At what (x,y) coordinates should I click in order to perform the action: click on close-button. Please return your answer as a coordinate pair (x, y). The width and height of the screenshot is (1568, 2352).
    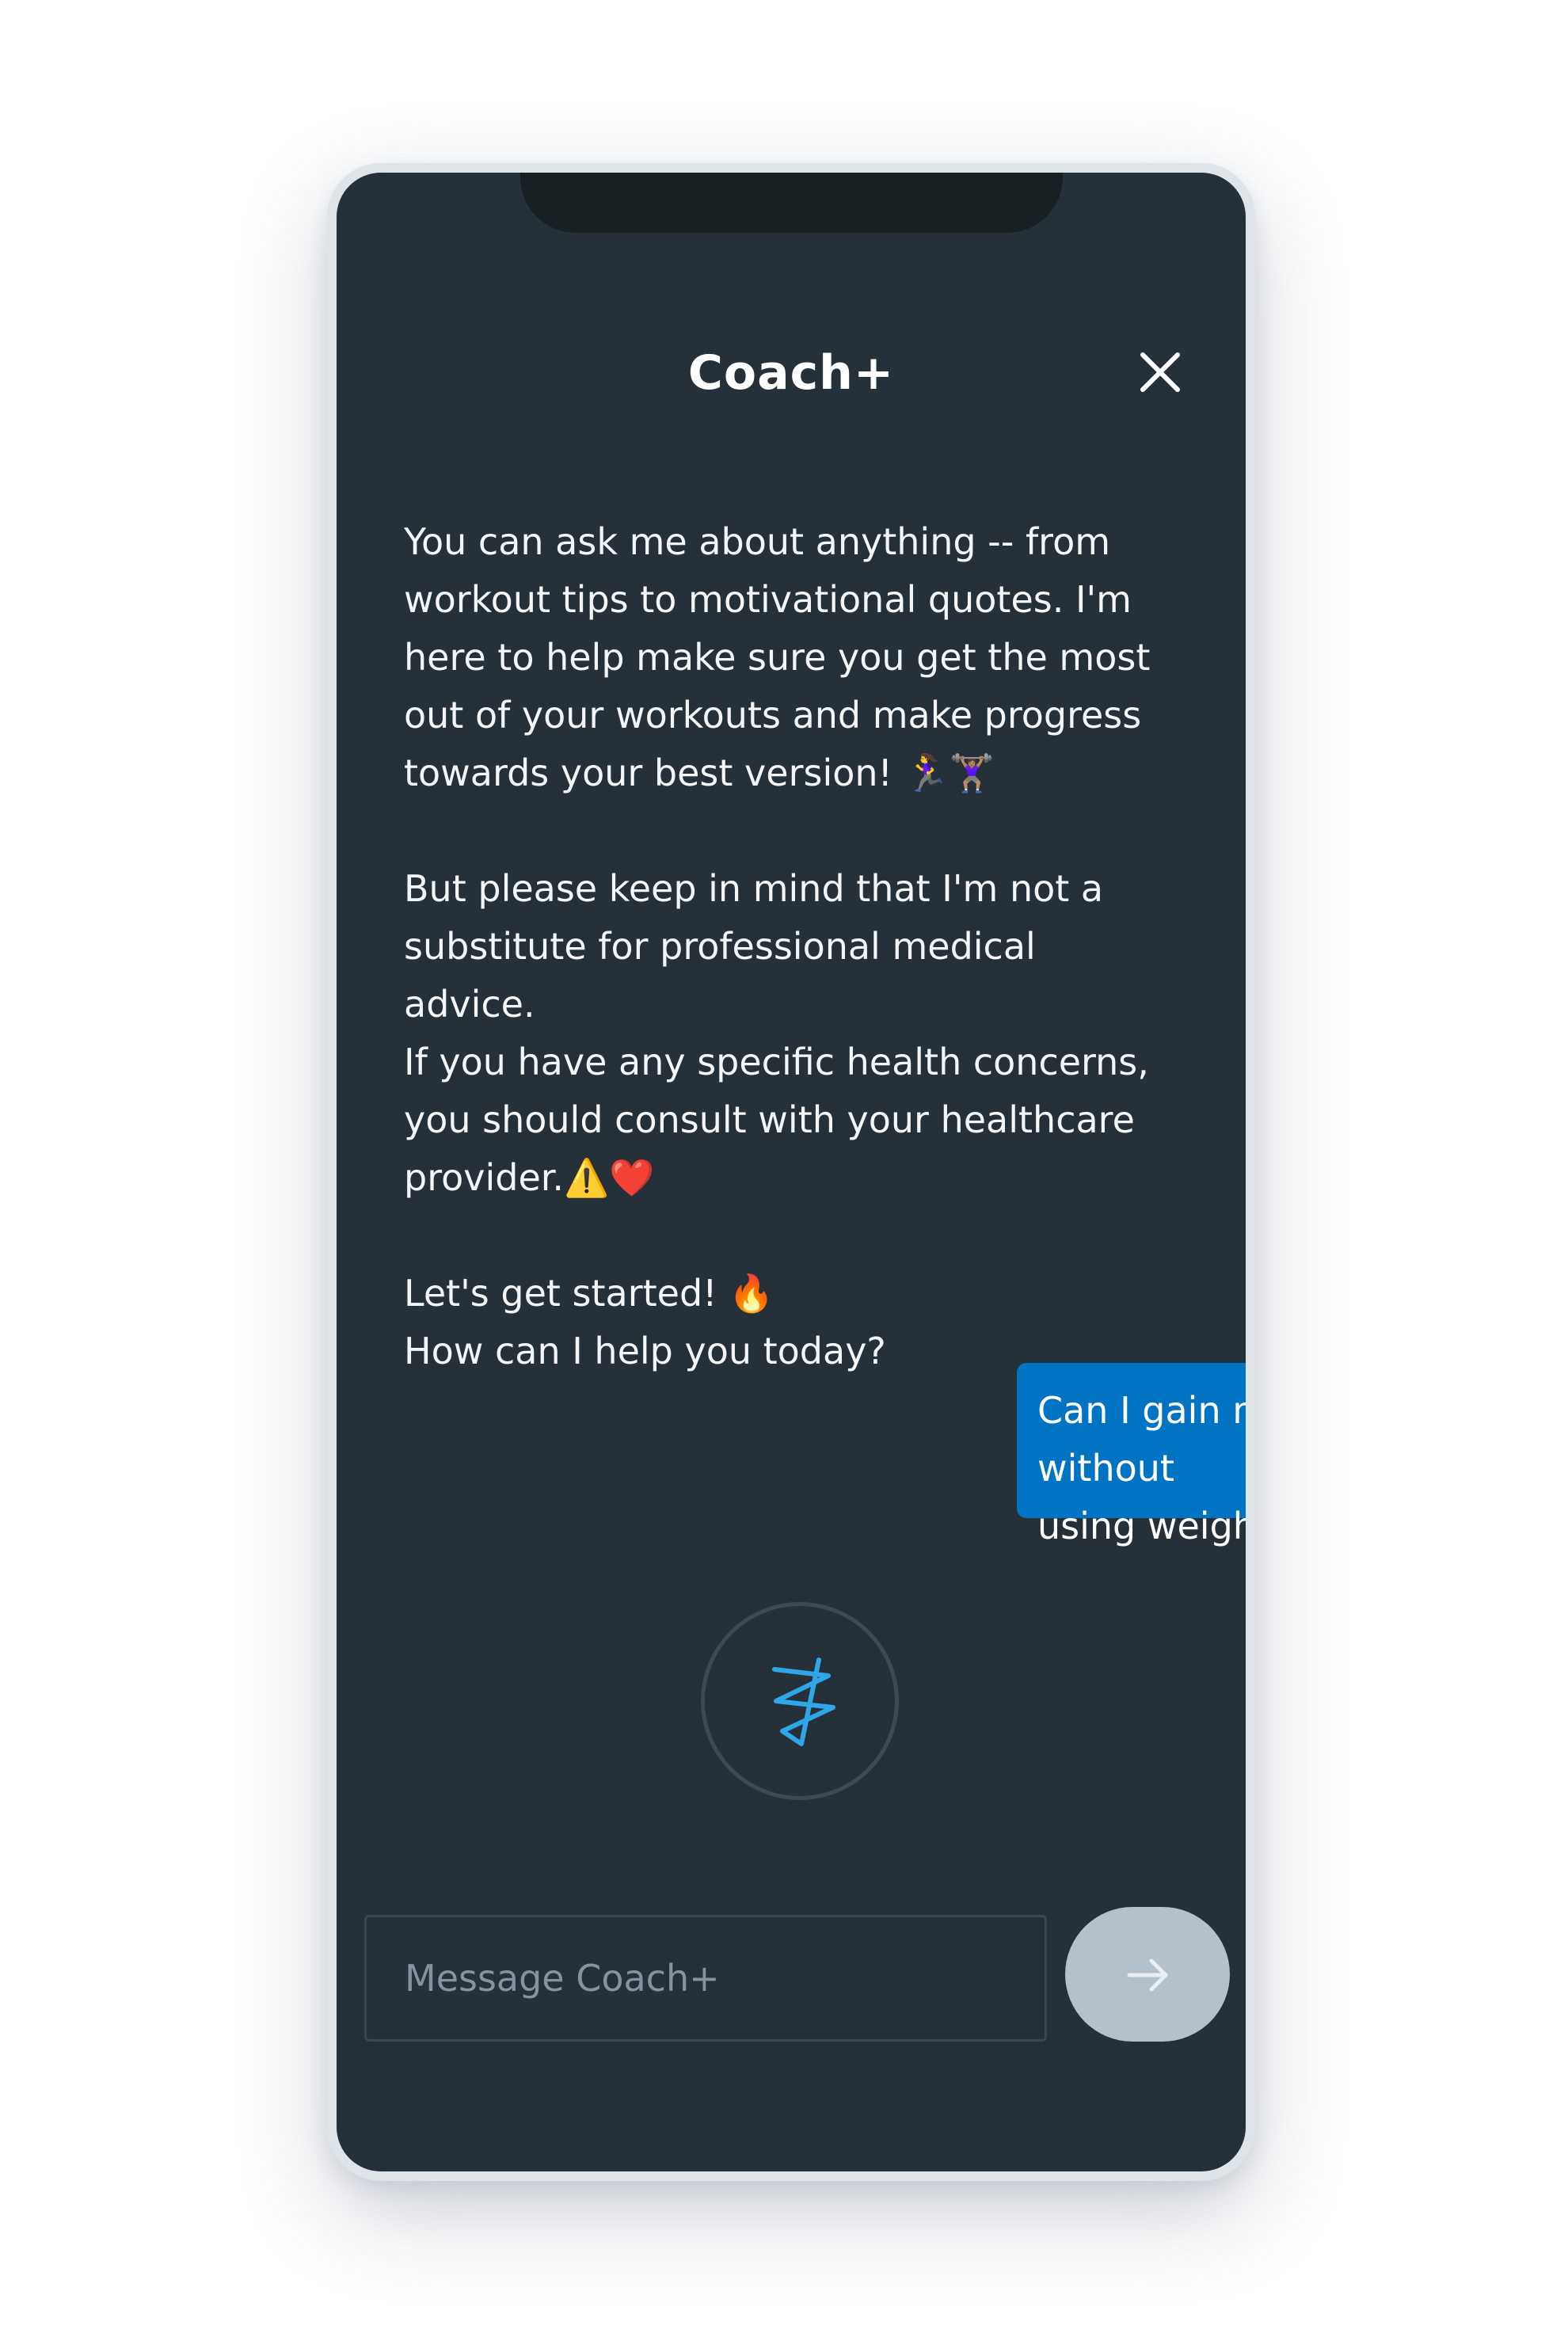
    Looking at the image, I should click on (1160, 372).